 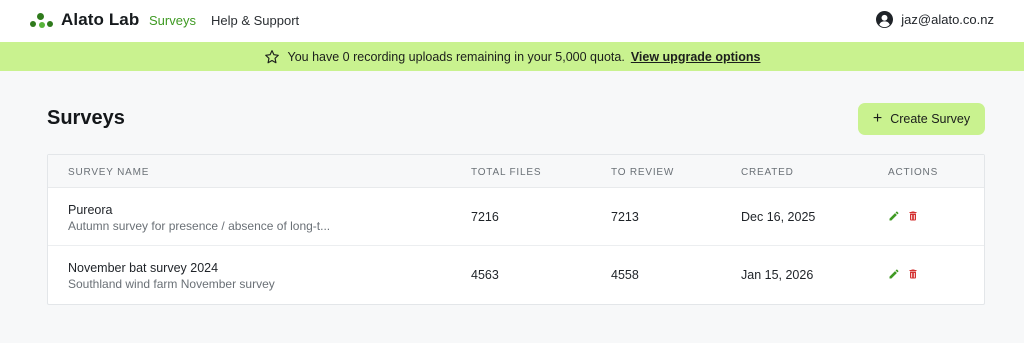 What do you see at coordinates (696, 57) in the screenshot?
I see `upgrade-options-link: View upgrade options` at bounding box center [696, 57].